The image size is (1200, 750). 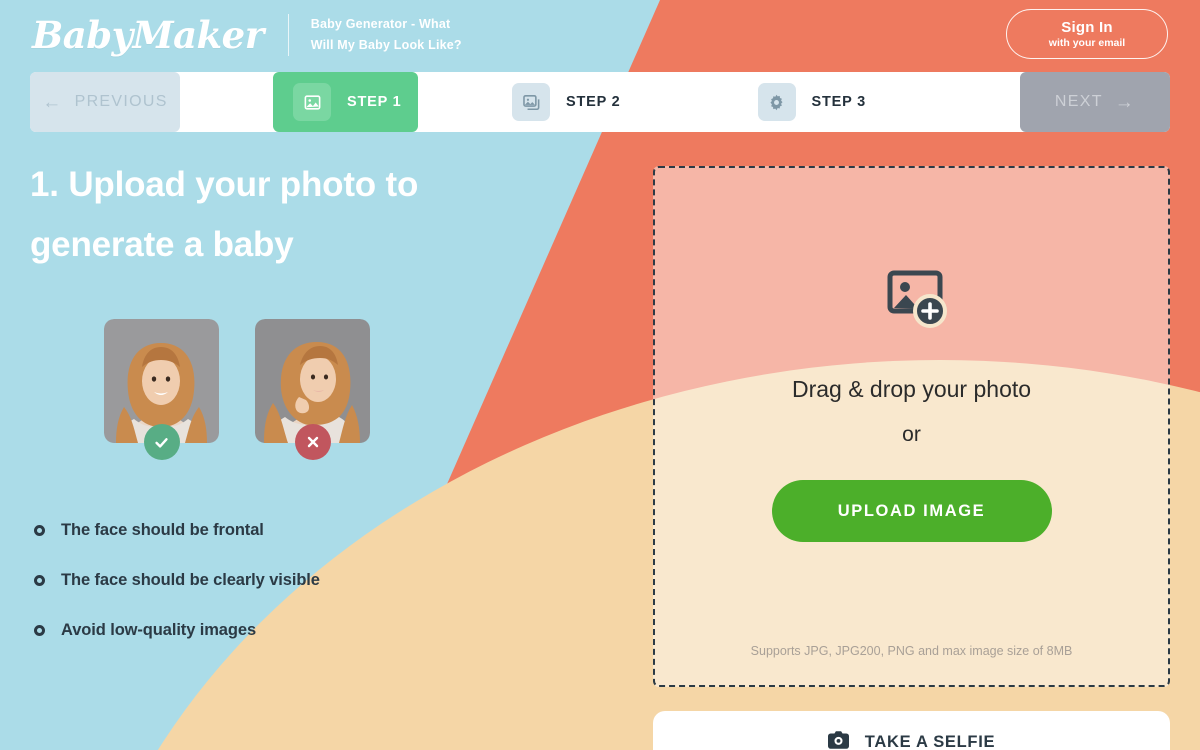 I want to click on camera-icon, so click(x=838, y=740).